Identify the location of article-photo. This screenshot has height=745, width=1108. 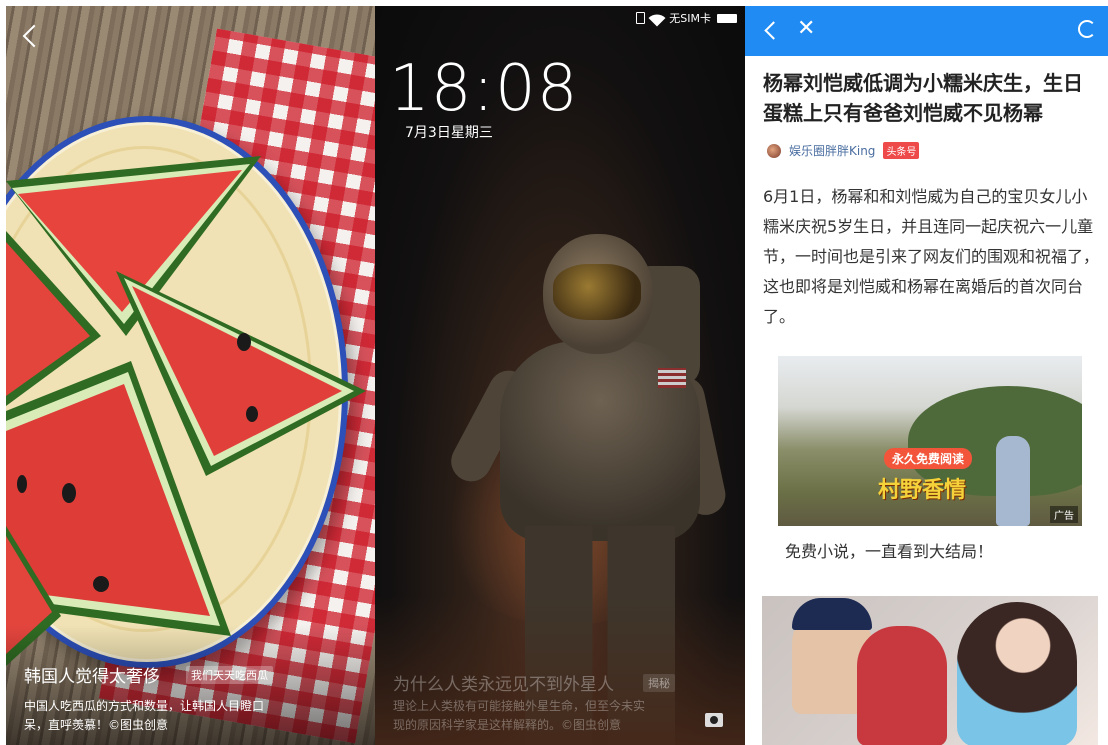
(930, 670).